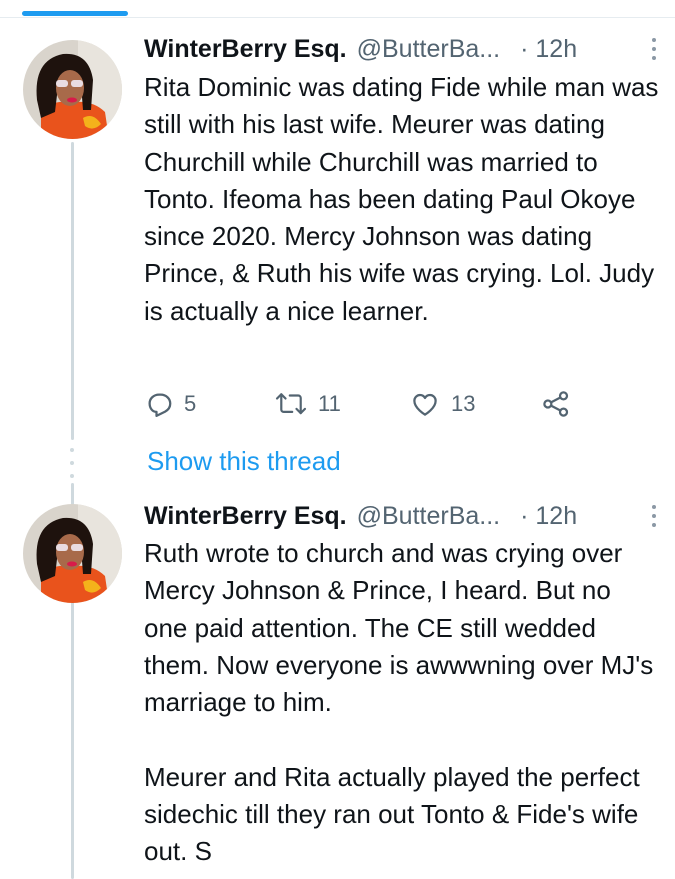  I want to click on reply-icon, so click(159, 404).